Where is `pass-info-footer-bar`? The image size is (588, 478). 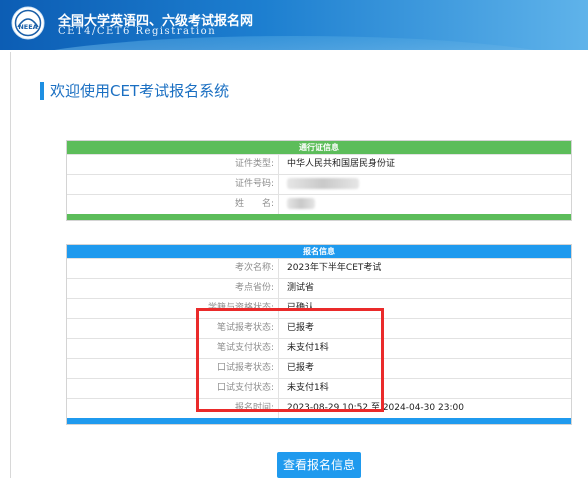
pass-info-footer-bar is located at coordinates (319, 217).